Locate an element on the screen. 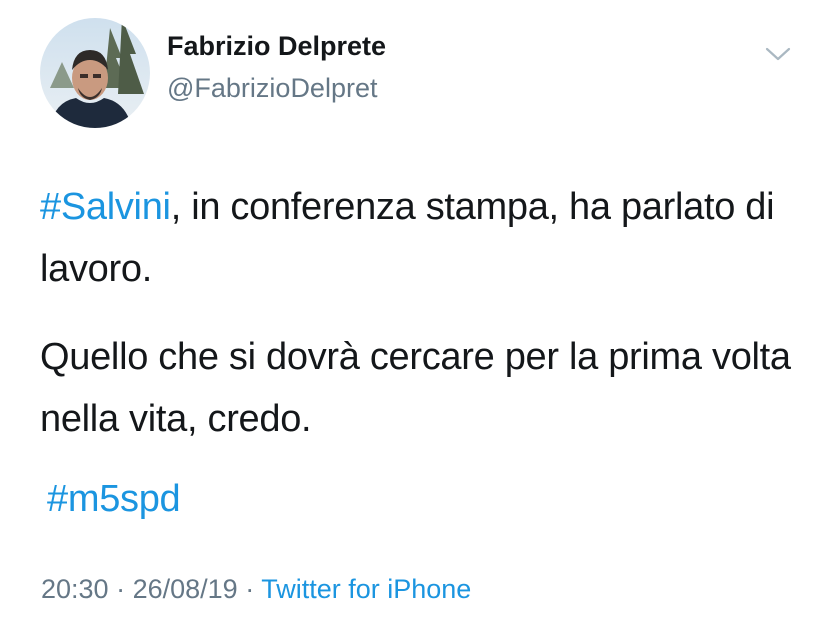 The image size is (828, 633). author-handle: @FabrizioDelpret is located at coordinates (272, 88).